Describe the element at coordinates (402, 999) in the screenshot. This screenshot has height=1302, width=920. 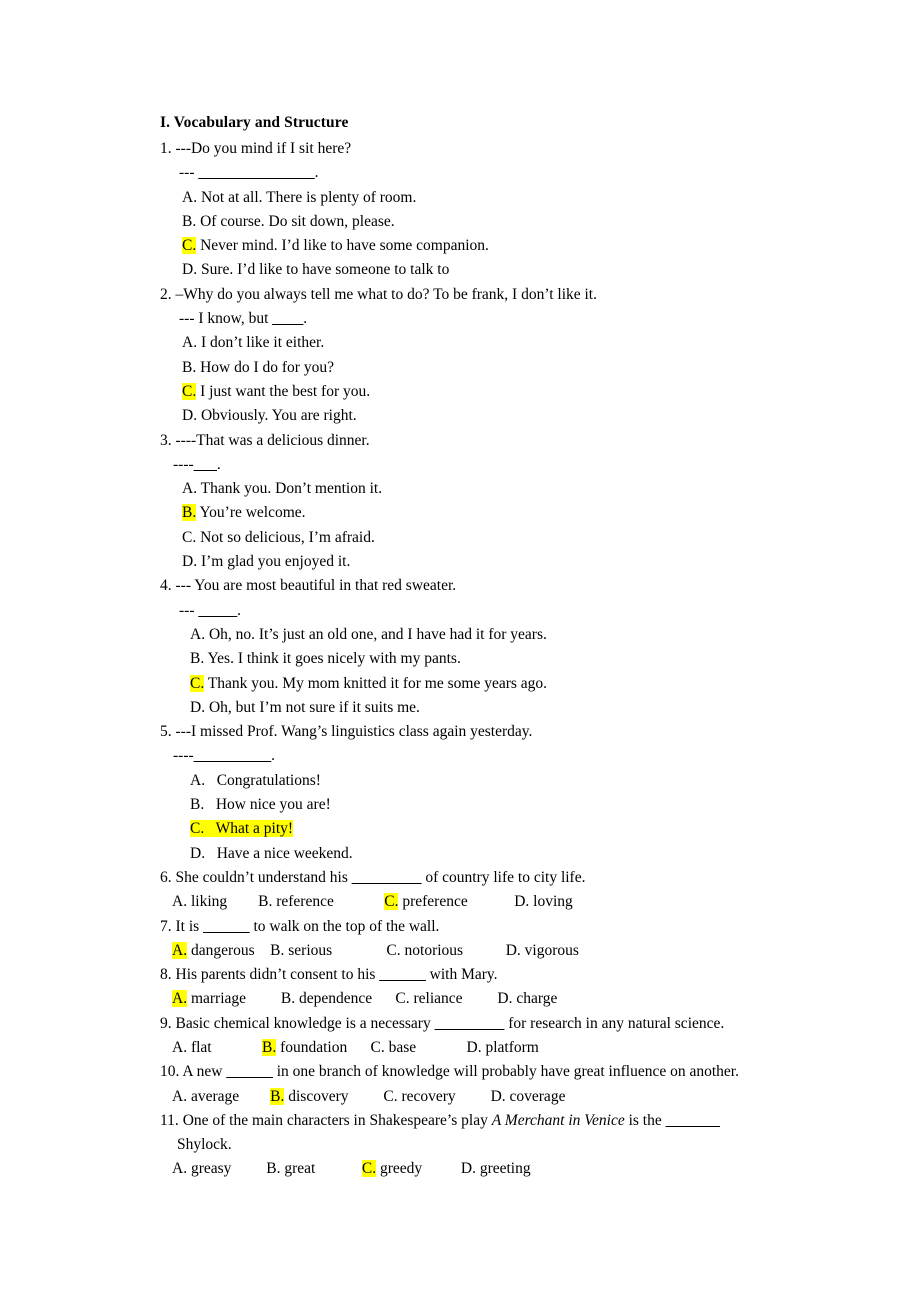
I see `option-letter: C.` at that location.